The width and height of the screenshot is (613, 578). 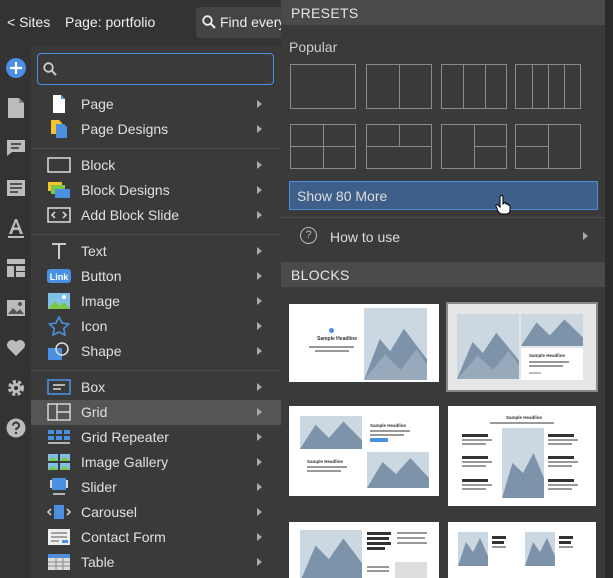 I want to click on shape-icon, so click(x=59, y=351).